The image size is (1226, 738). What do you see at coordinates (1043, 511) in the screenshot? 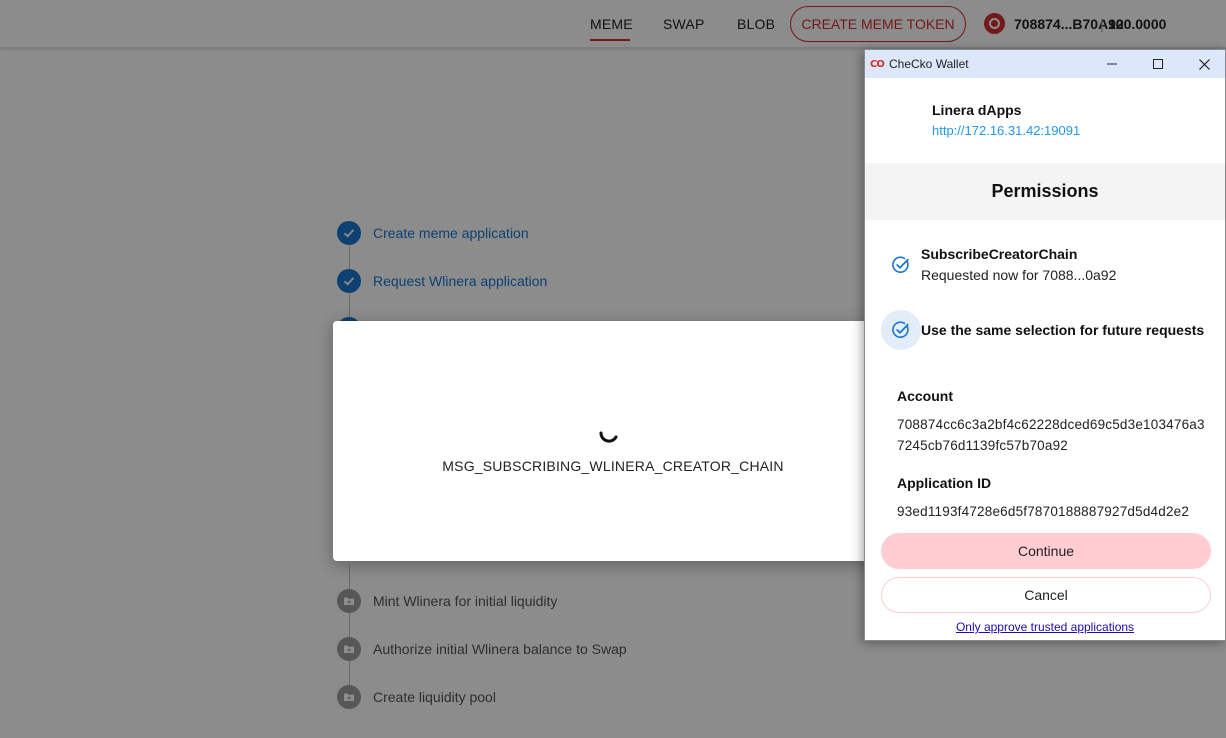
I see `application-id-value: 93ed1193f4728e6d5f7870188887927d5d4d2e2` at bounding box center [1043, 511].